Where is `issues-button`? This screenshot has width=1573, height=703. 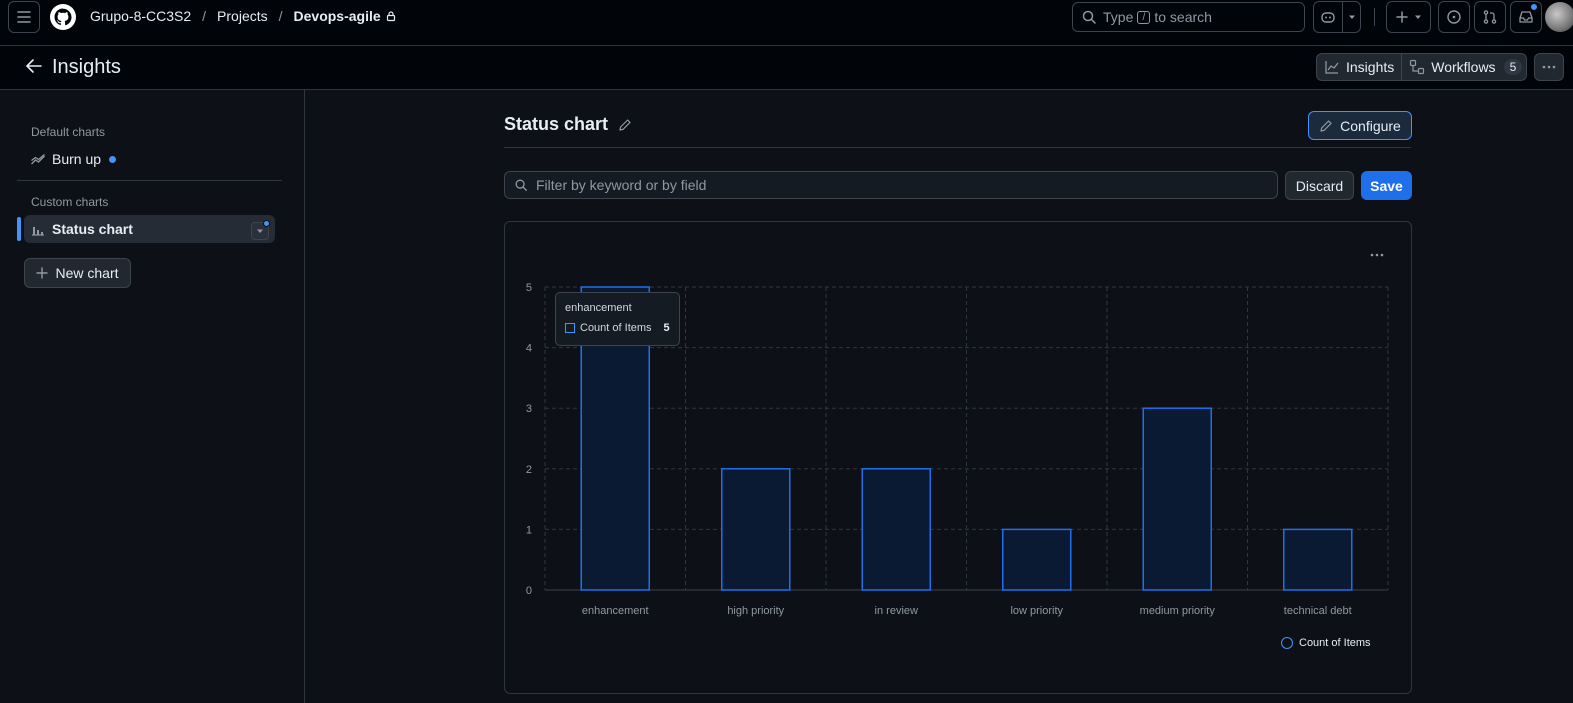 issues-button is located at coordinates (1454, 17).